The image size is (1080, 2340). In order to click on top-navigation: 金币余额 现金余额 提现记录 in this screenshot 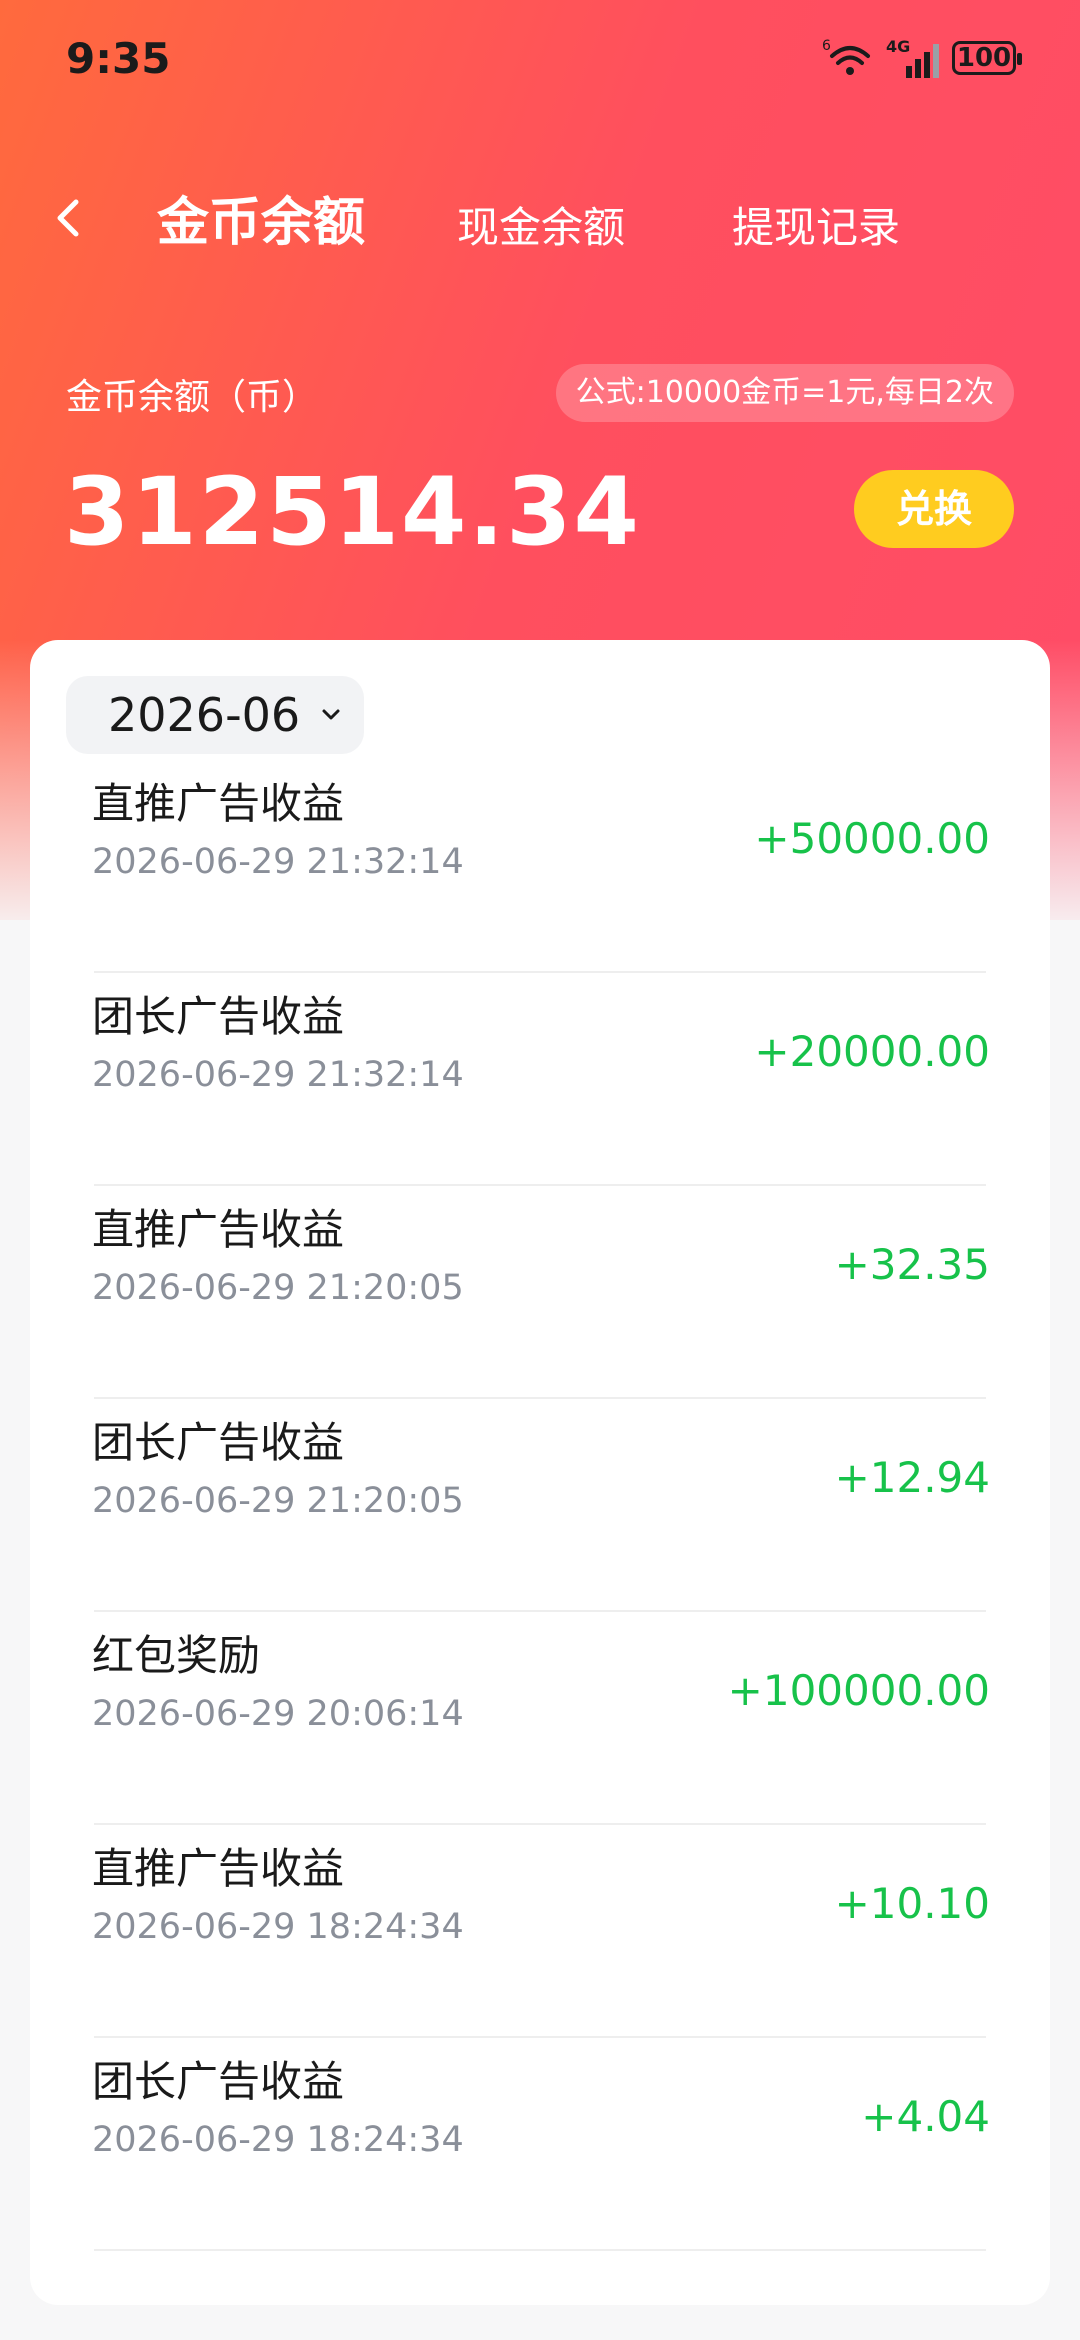, I will do `click(540, 220)`.